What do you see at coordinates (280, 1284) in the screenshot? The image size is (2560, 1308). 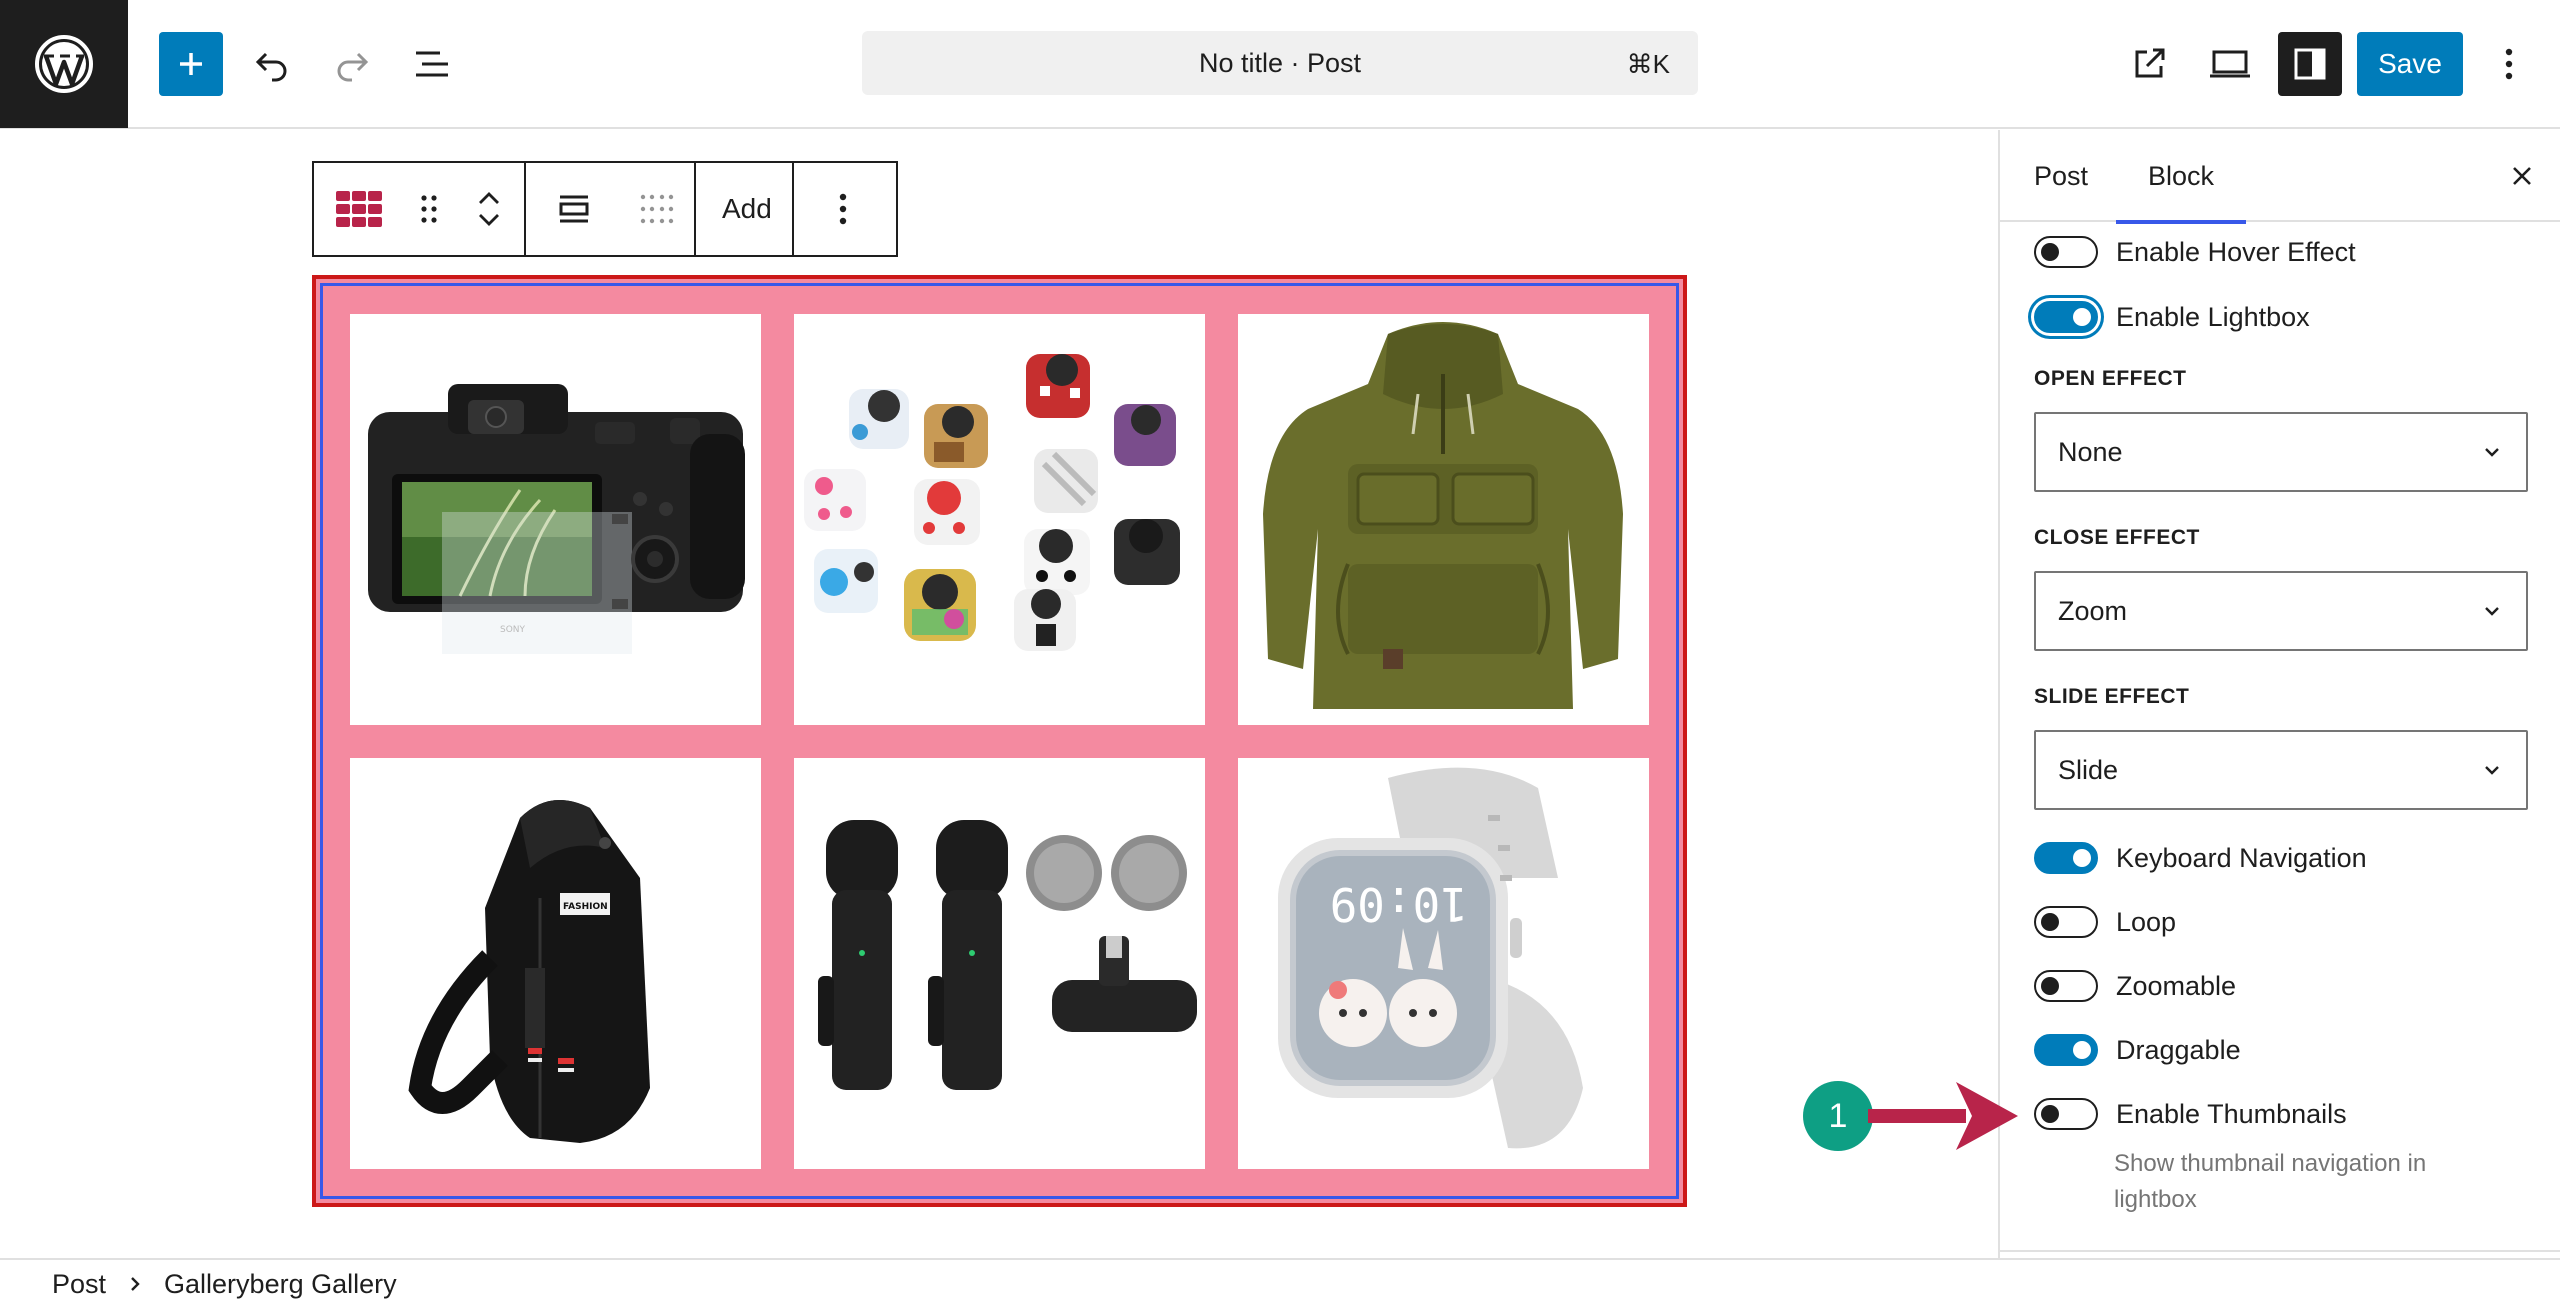 I see `breadcrumb-gallery: Galleryberg Gallery` at bounding box center [280, 1284].